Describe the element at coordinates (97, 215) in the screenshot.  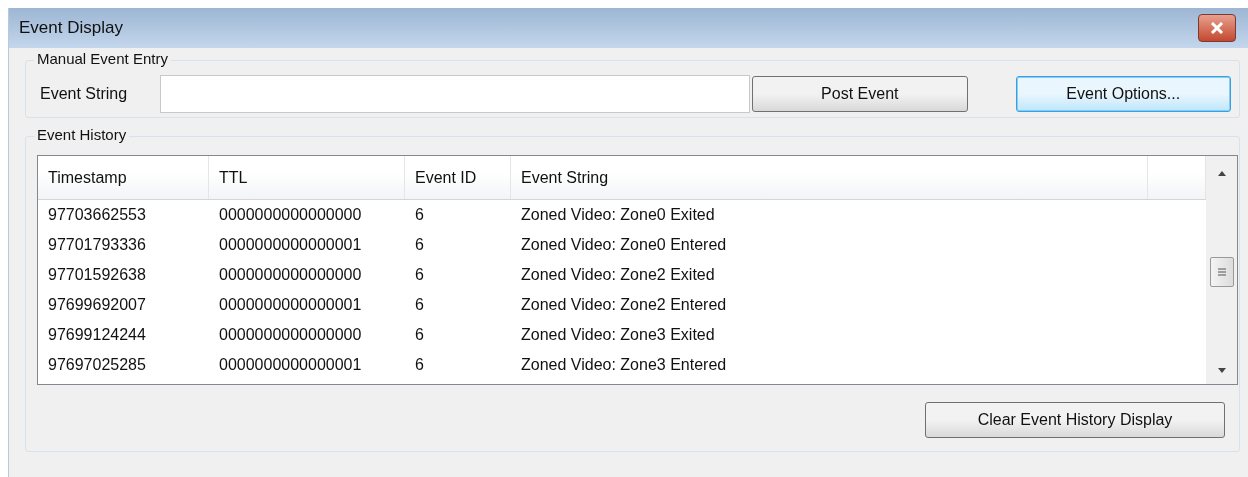
I see `table-cell-text: 97703662553` at that location.